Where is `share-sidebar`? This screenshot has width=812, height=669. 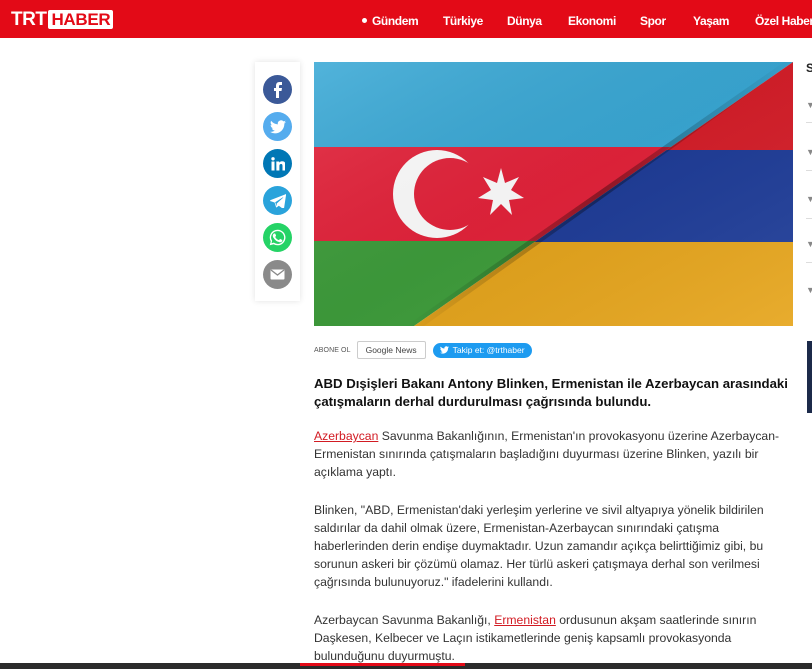
share-sidebar is located at coordinates (277, 181).